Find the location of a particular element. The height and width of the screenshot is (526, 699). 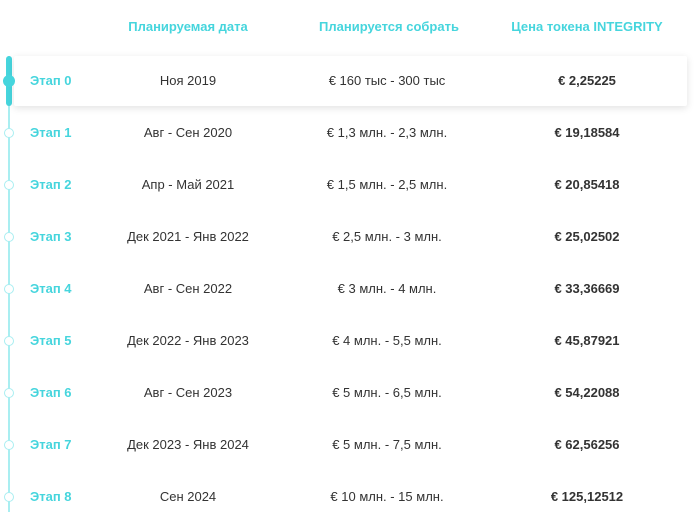

stage-date: Ноя 2019 is located at coordinates (188, 80).